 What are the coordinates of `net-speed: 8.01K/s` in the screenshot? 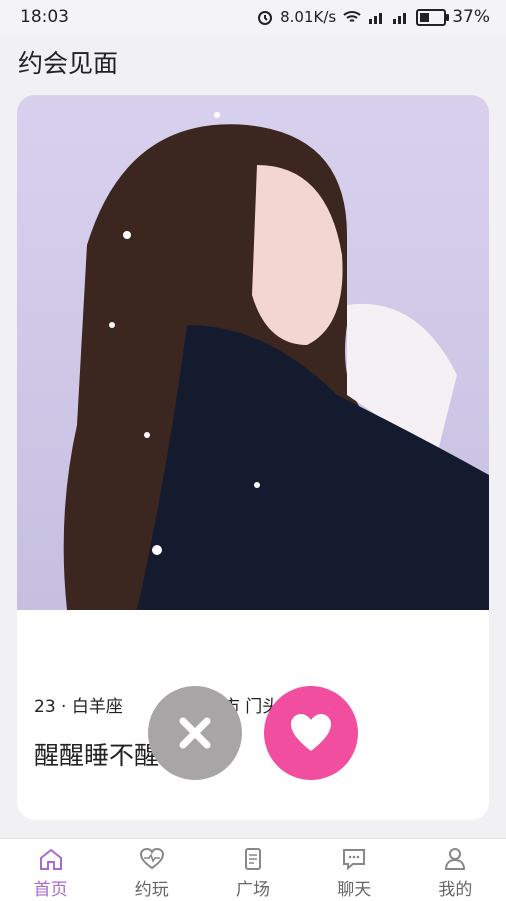 It's located at (308, 17).